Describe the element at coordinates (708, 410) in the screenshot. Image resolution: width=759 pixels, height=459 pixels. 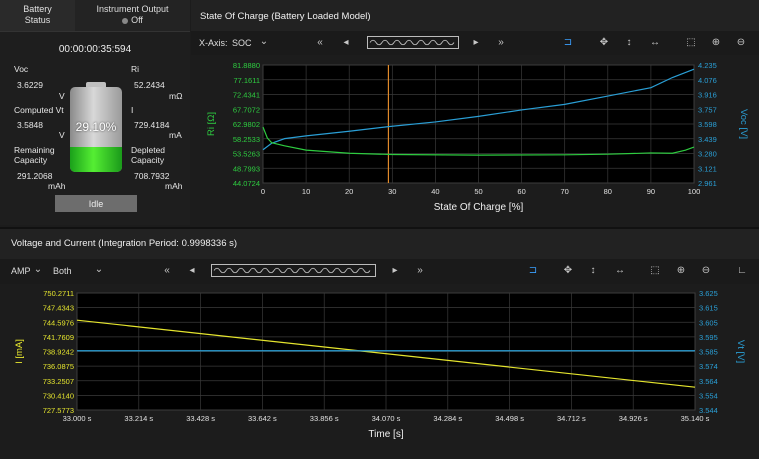
I see `y-right-tick-label: 3.544` at that location.